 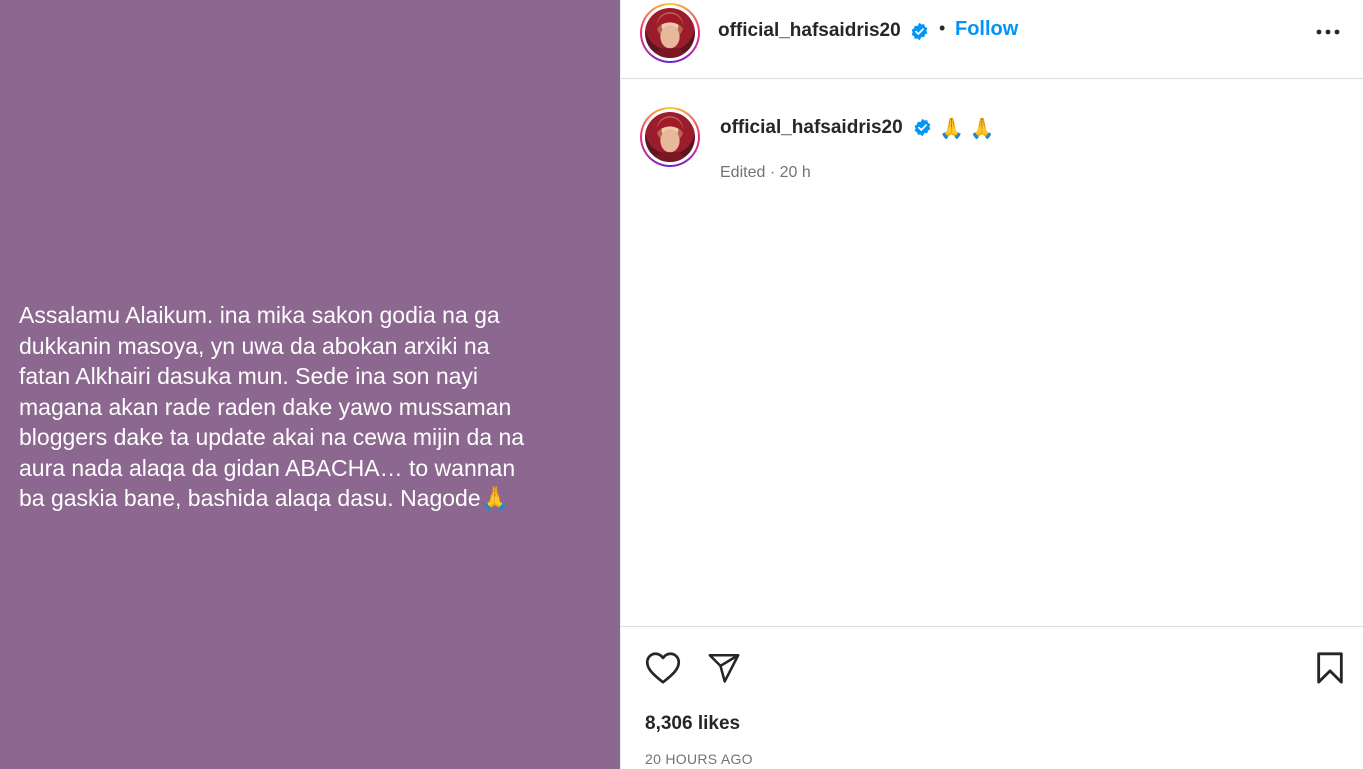 What do you see at coordinates (663, 668) in the screenshot?
I see `heart-icon` at bounding box center [663, 668].